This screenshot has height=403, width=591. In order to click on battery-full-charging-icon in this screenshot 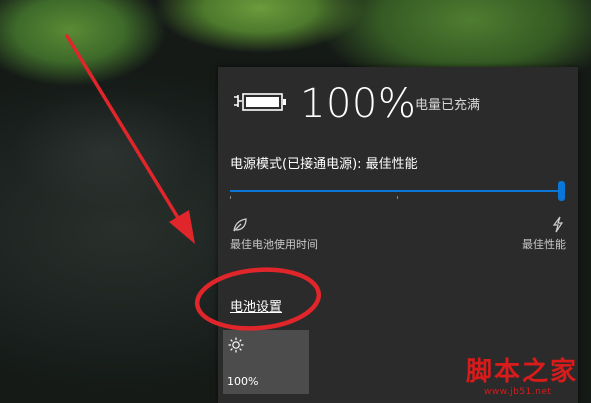, I will do `click(260, 102)`.